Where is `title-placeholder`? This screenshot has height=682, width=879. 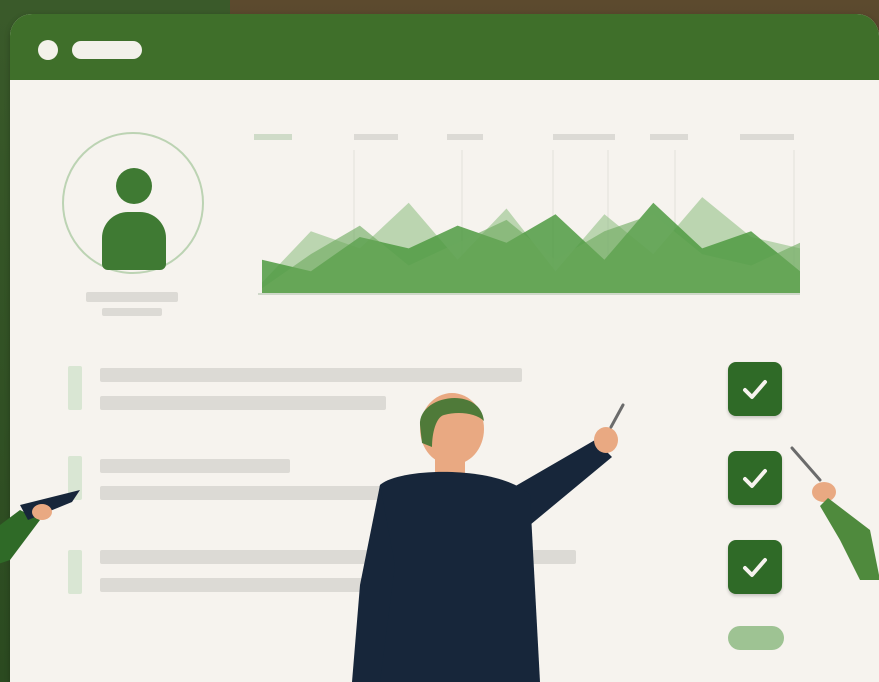
title-placeholder is located at coordinates (107, 50).